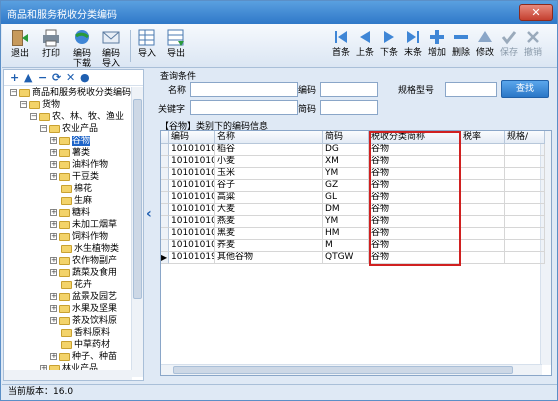 The image size is (558, 401). Describe the element at coordinates (137, 199) in the screenshot. I see `tree-scroll-thumb` at that location.